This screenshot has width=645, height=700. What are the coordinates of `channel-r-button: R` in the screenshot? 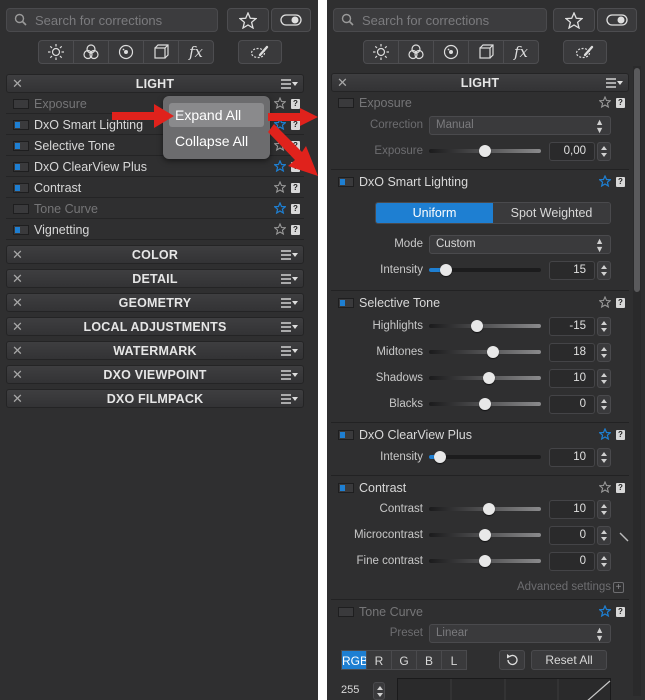 It's located at (379, 660).